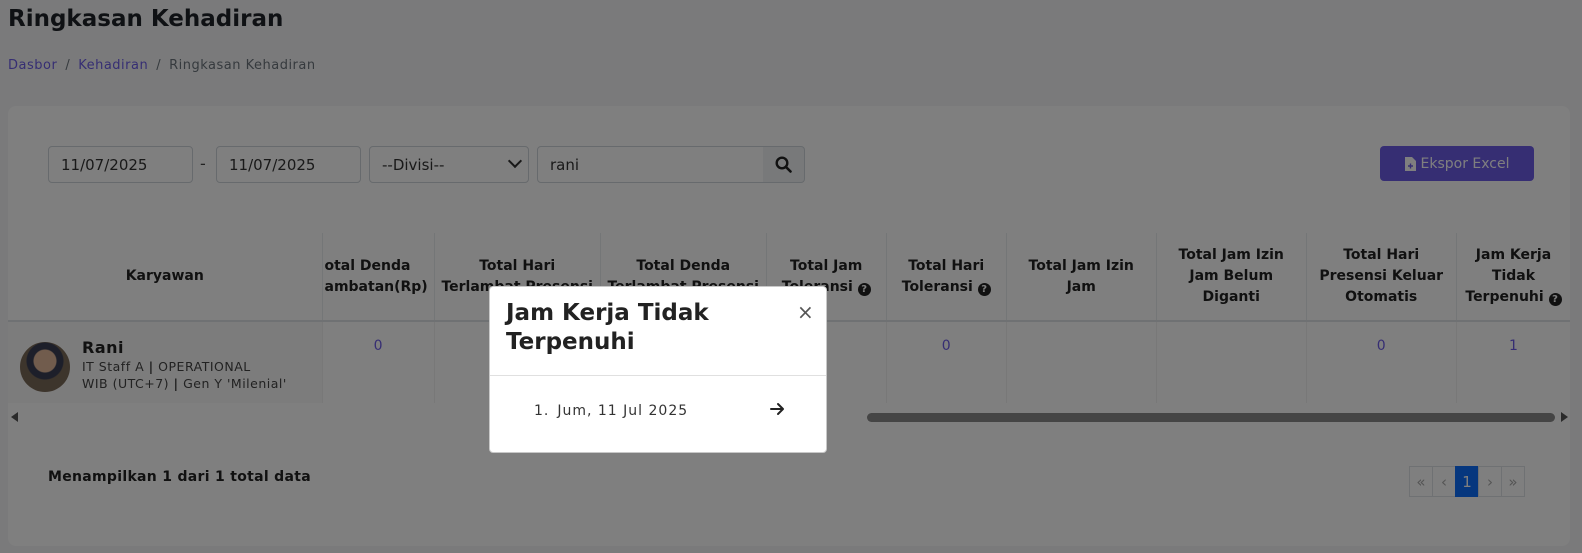  I want to click on modal-list-item: 1. Jum, 11 Jul 2025, so click(611, 411).